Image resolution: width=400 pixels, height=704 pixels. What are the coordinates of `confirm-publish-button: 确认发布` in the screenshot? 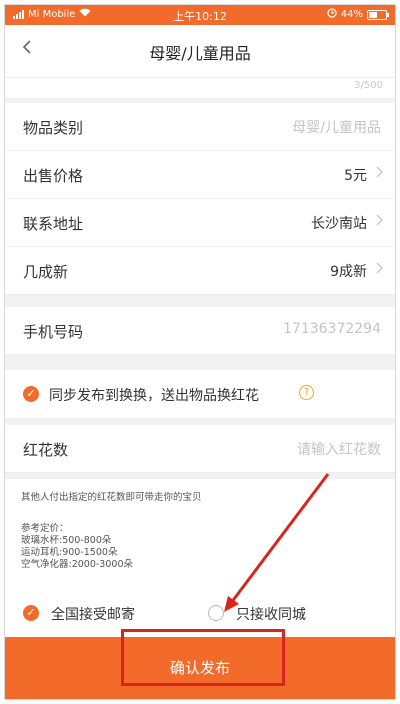 It's located at (200, 668).